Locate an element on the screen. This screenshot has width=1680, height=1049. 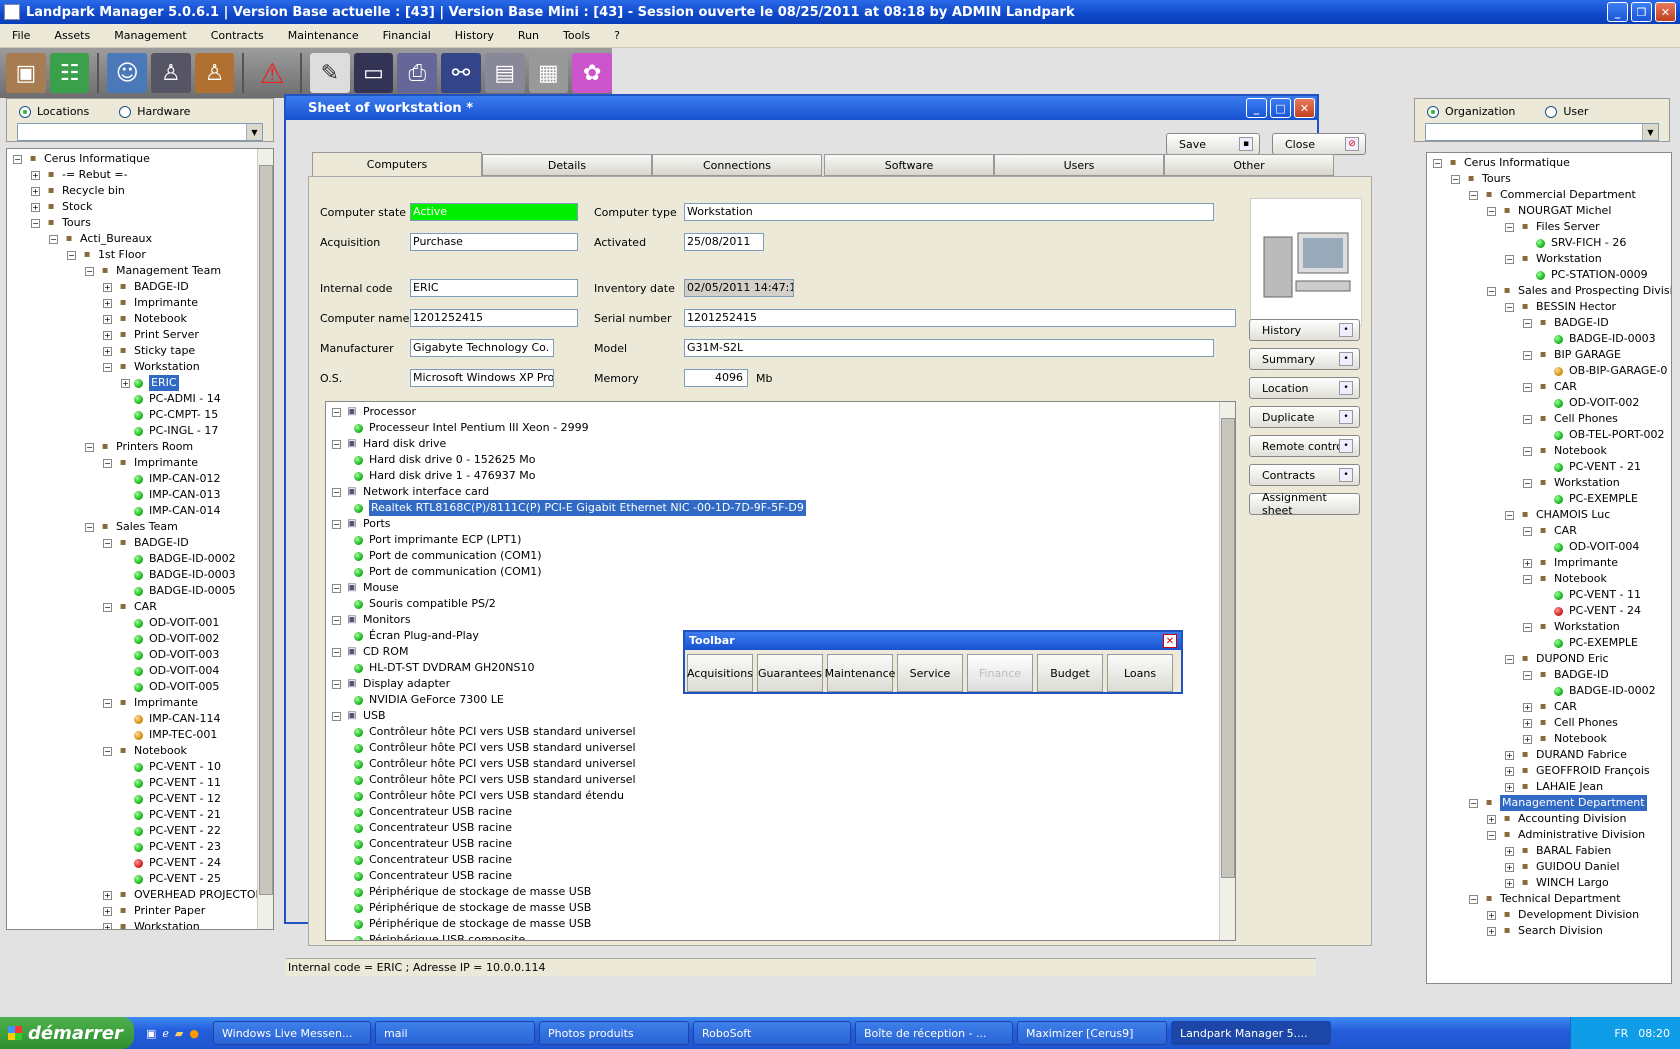
remote-control-button: Remote control • is located at coordinates (1304, 446).